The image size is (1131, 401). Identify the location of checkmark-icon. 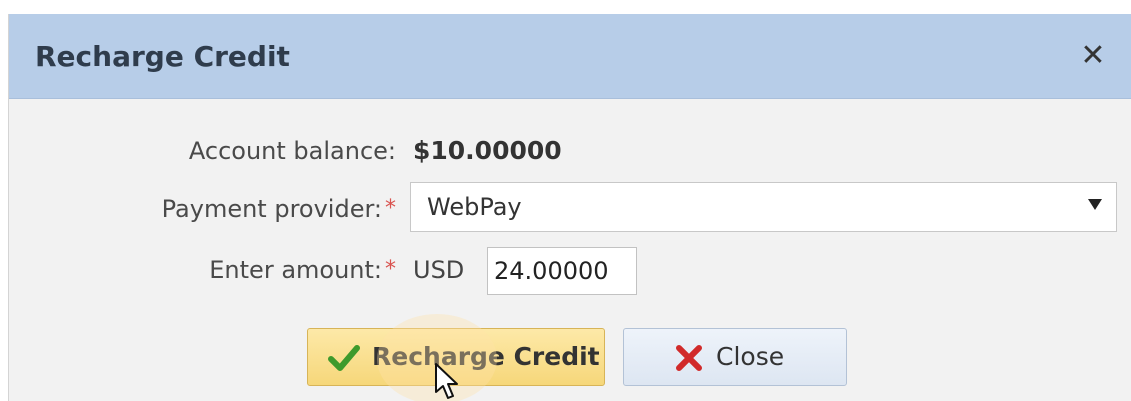
(344, 358).